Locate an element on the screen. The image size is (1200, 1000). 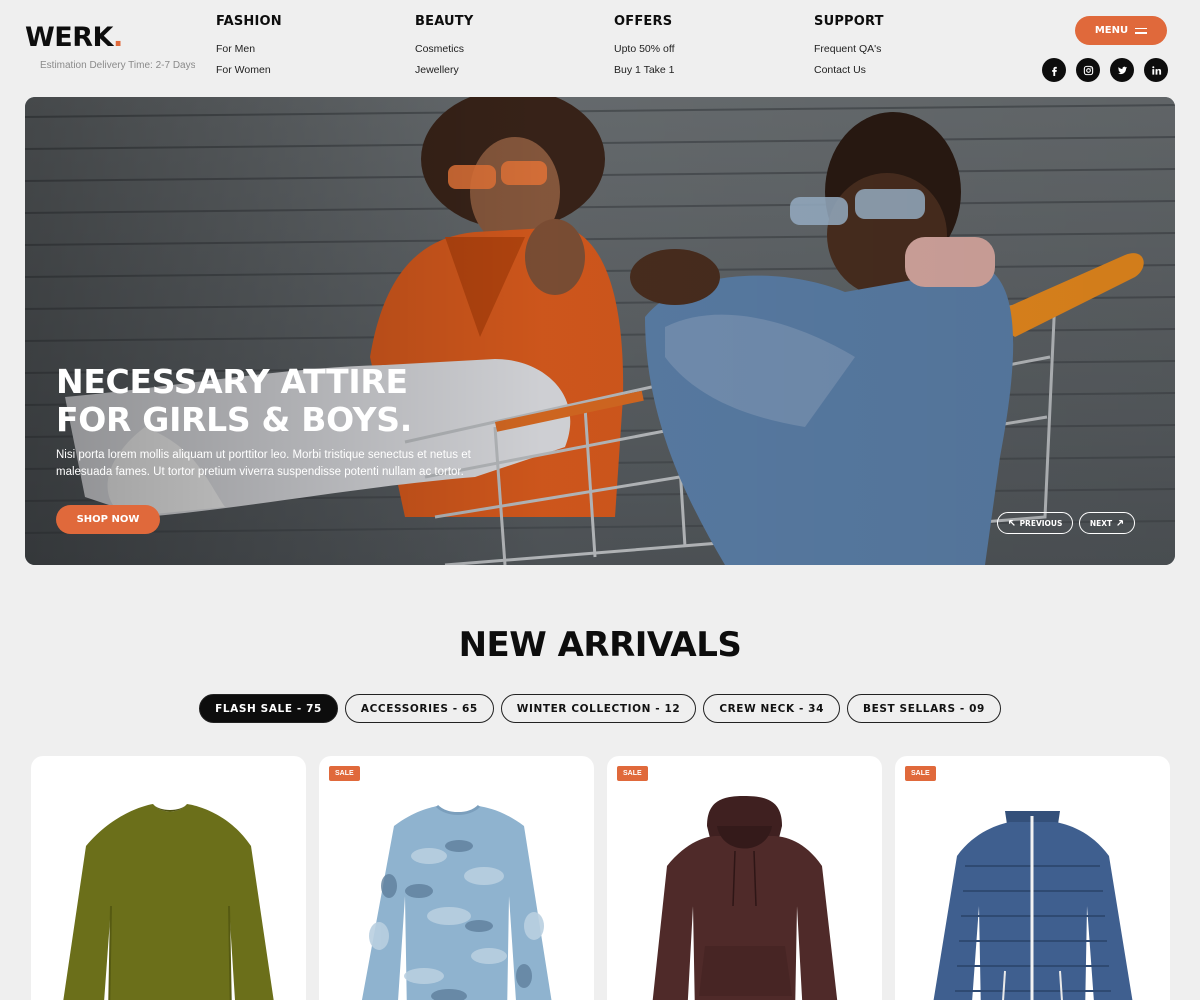
nav-link-contact-us: Contact Us is located at coordinates (849, 70).